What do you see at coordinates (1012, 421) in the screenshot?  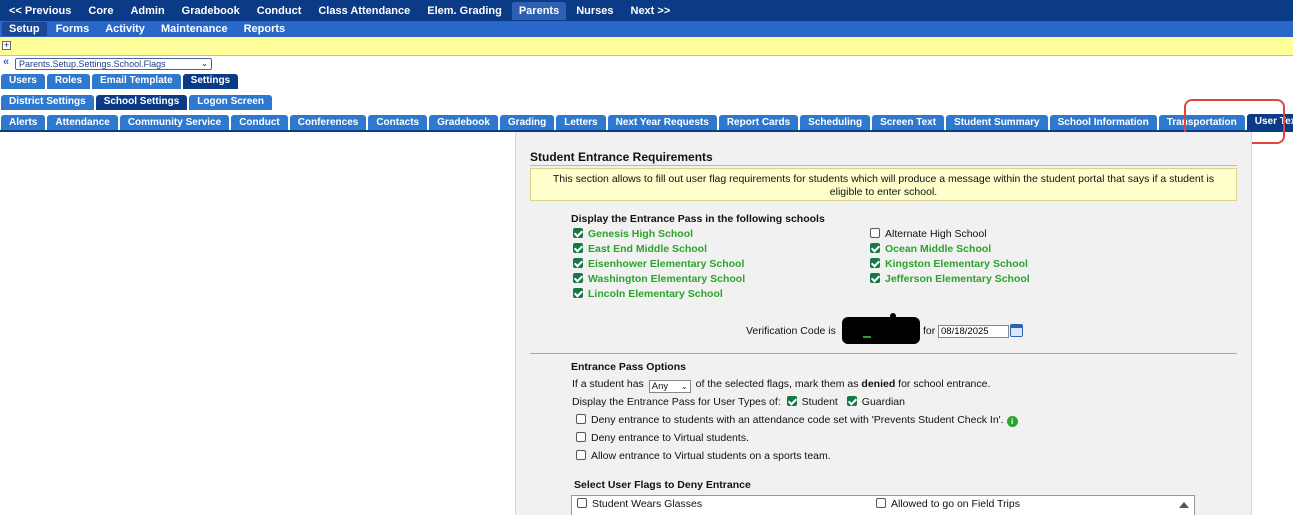 I see `info-icon: i` at bounding box center [1012, 421].